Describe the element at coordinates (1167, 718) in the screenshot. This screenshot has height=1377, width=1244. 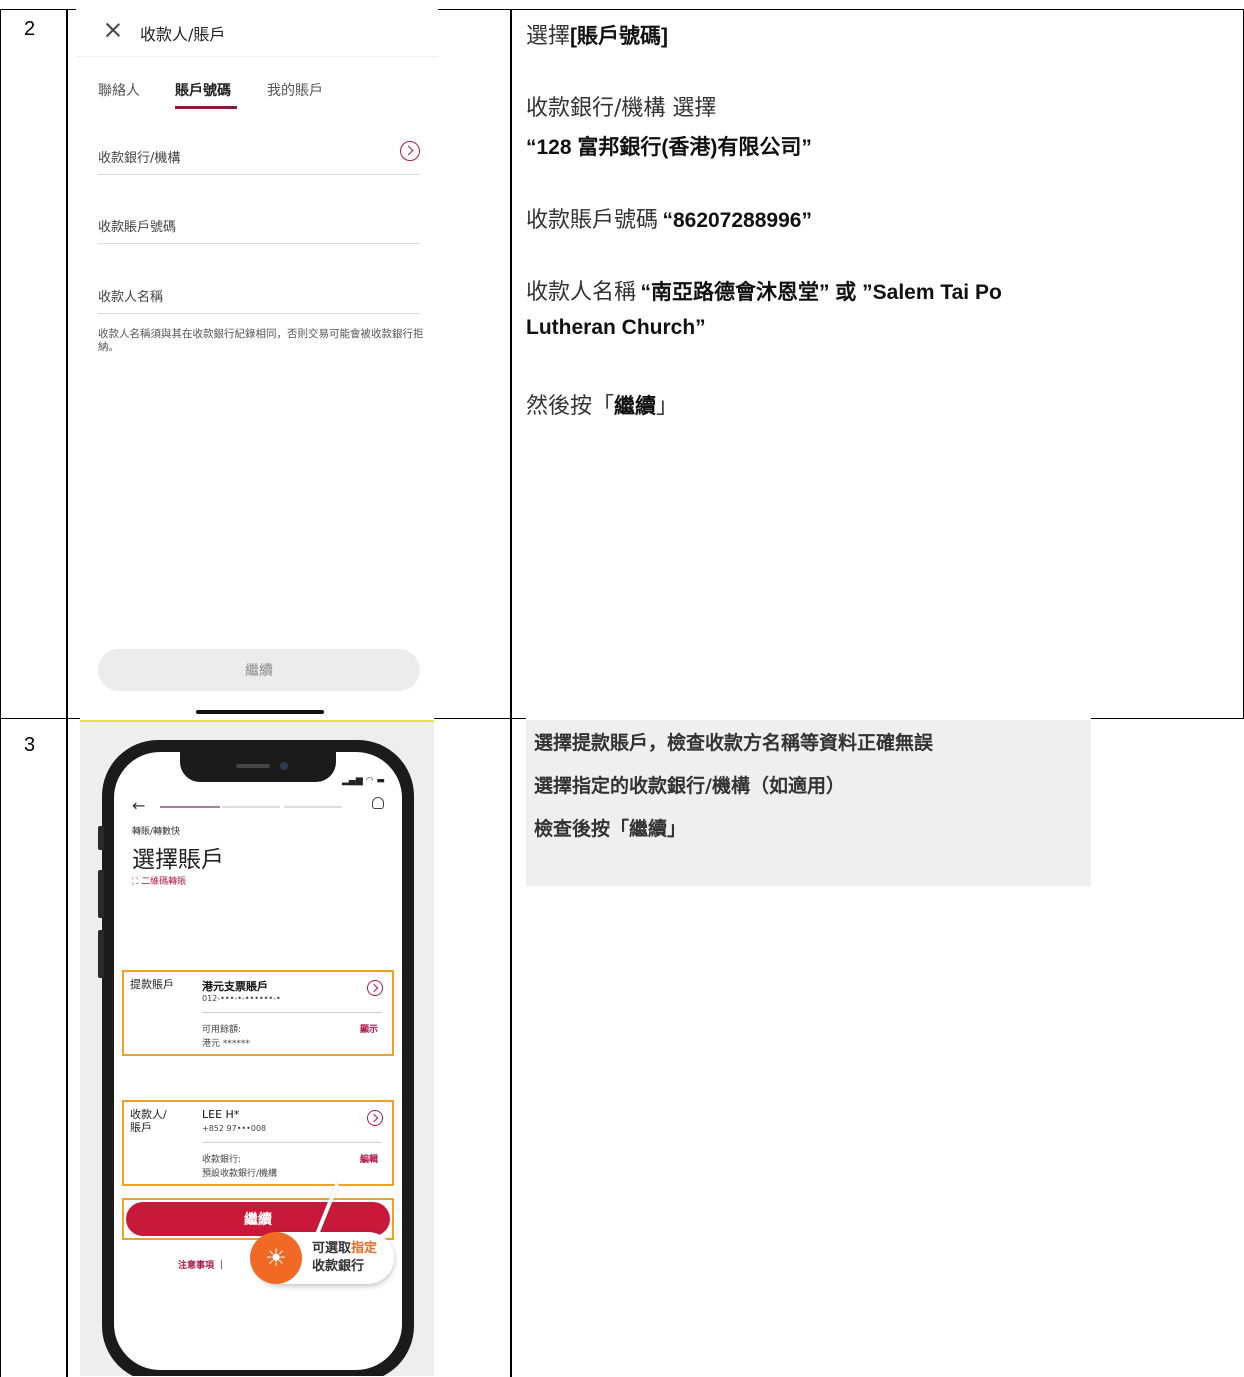
I see `table-row-divider-right` at that location.